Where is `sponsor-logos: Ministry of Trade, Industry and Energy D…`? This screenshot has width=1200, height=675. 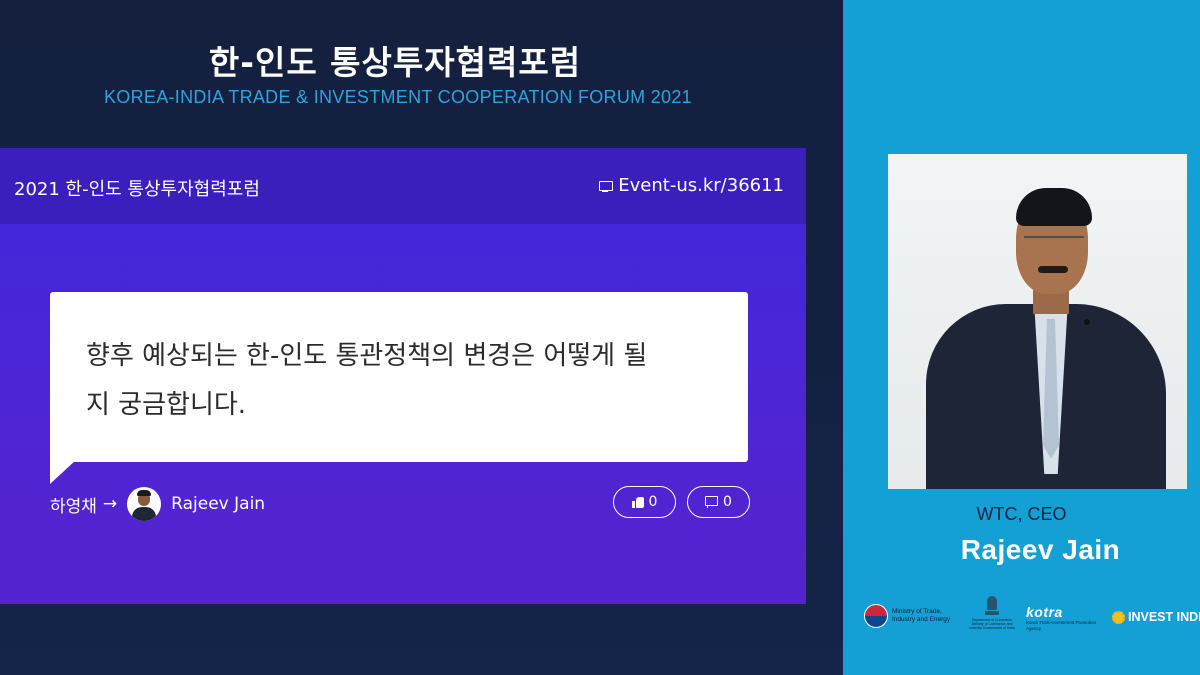
sponsor-logos: Ministry of Trade, Industry and Energy D… is located at coordinates (1032, 618).